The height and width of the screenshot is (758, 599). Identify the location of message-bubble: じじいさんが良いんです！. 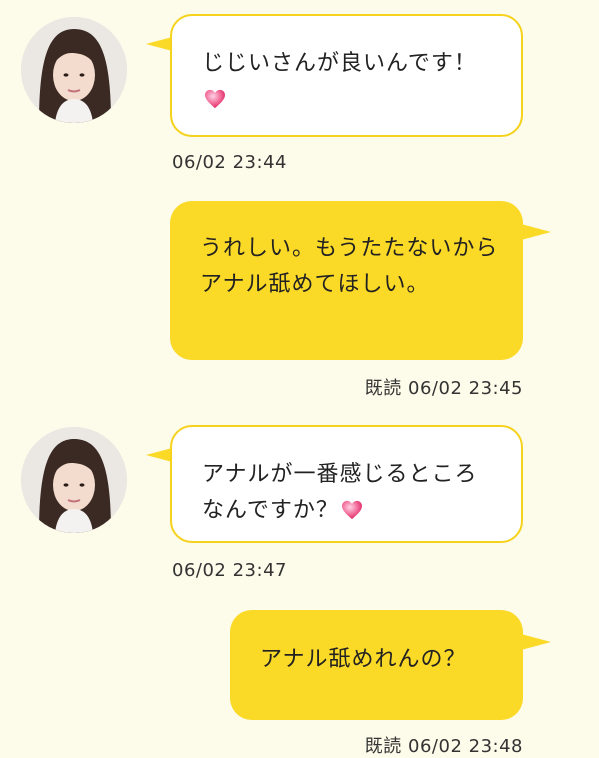
(346, 75).